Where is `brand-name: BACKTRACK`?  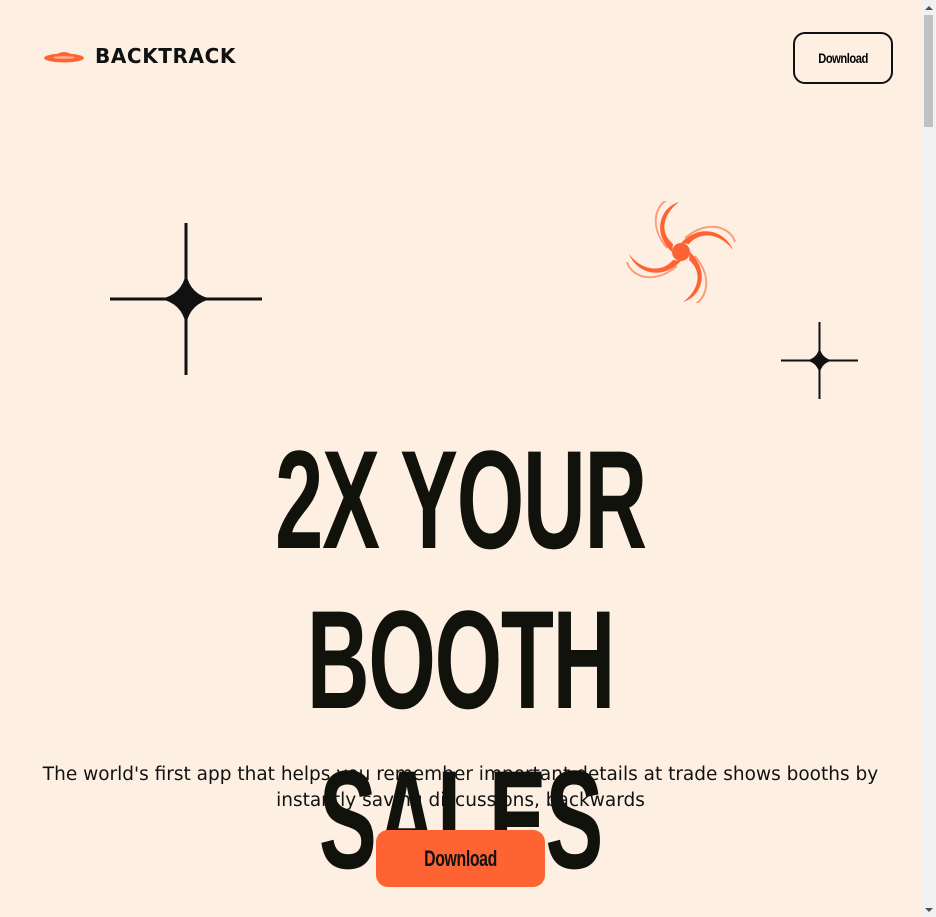
brand-name: BACKTRACK is located at coordinates (165, 56).